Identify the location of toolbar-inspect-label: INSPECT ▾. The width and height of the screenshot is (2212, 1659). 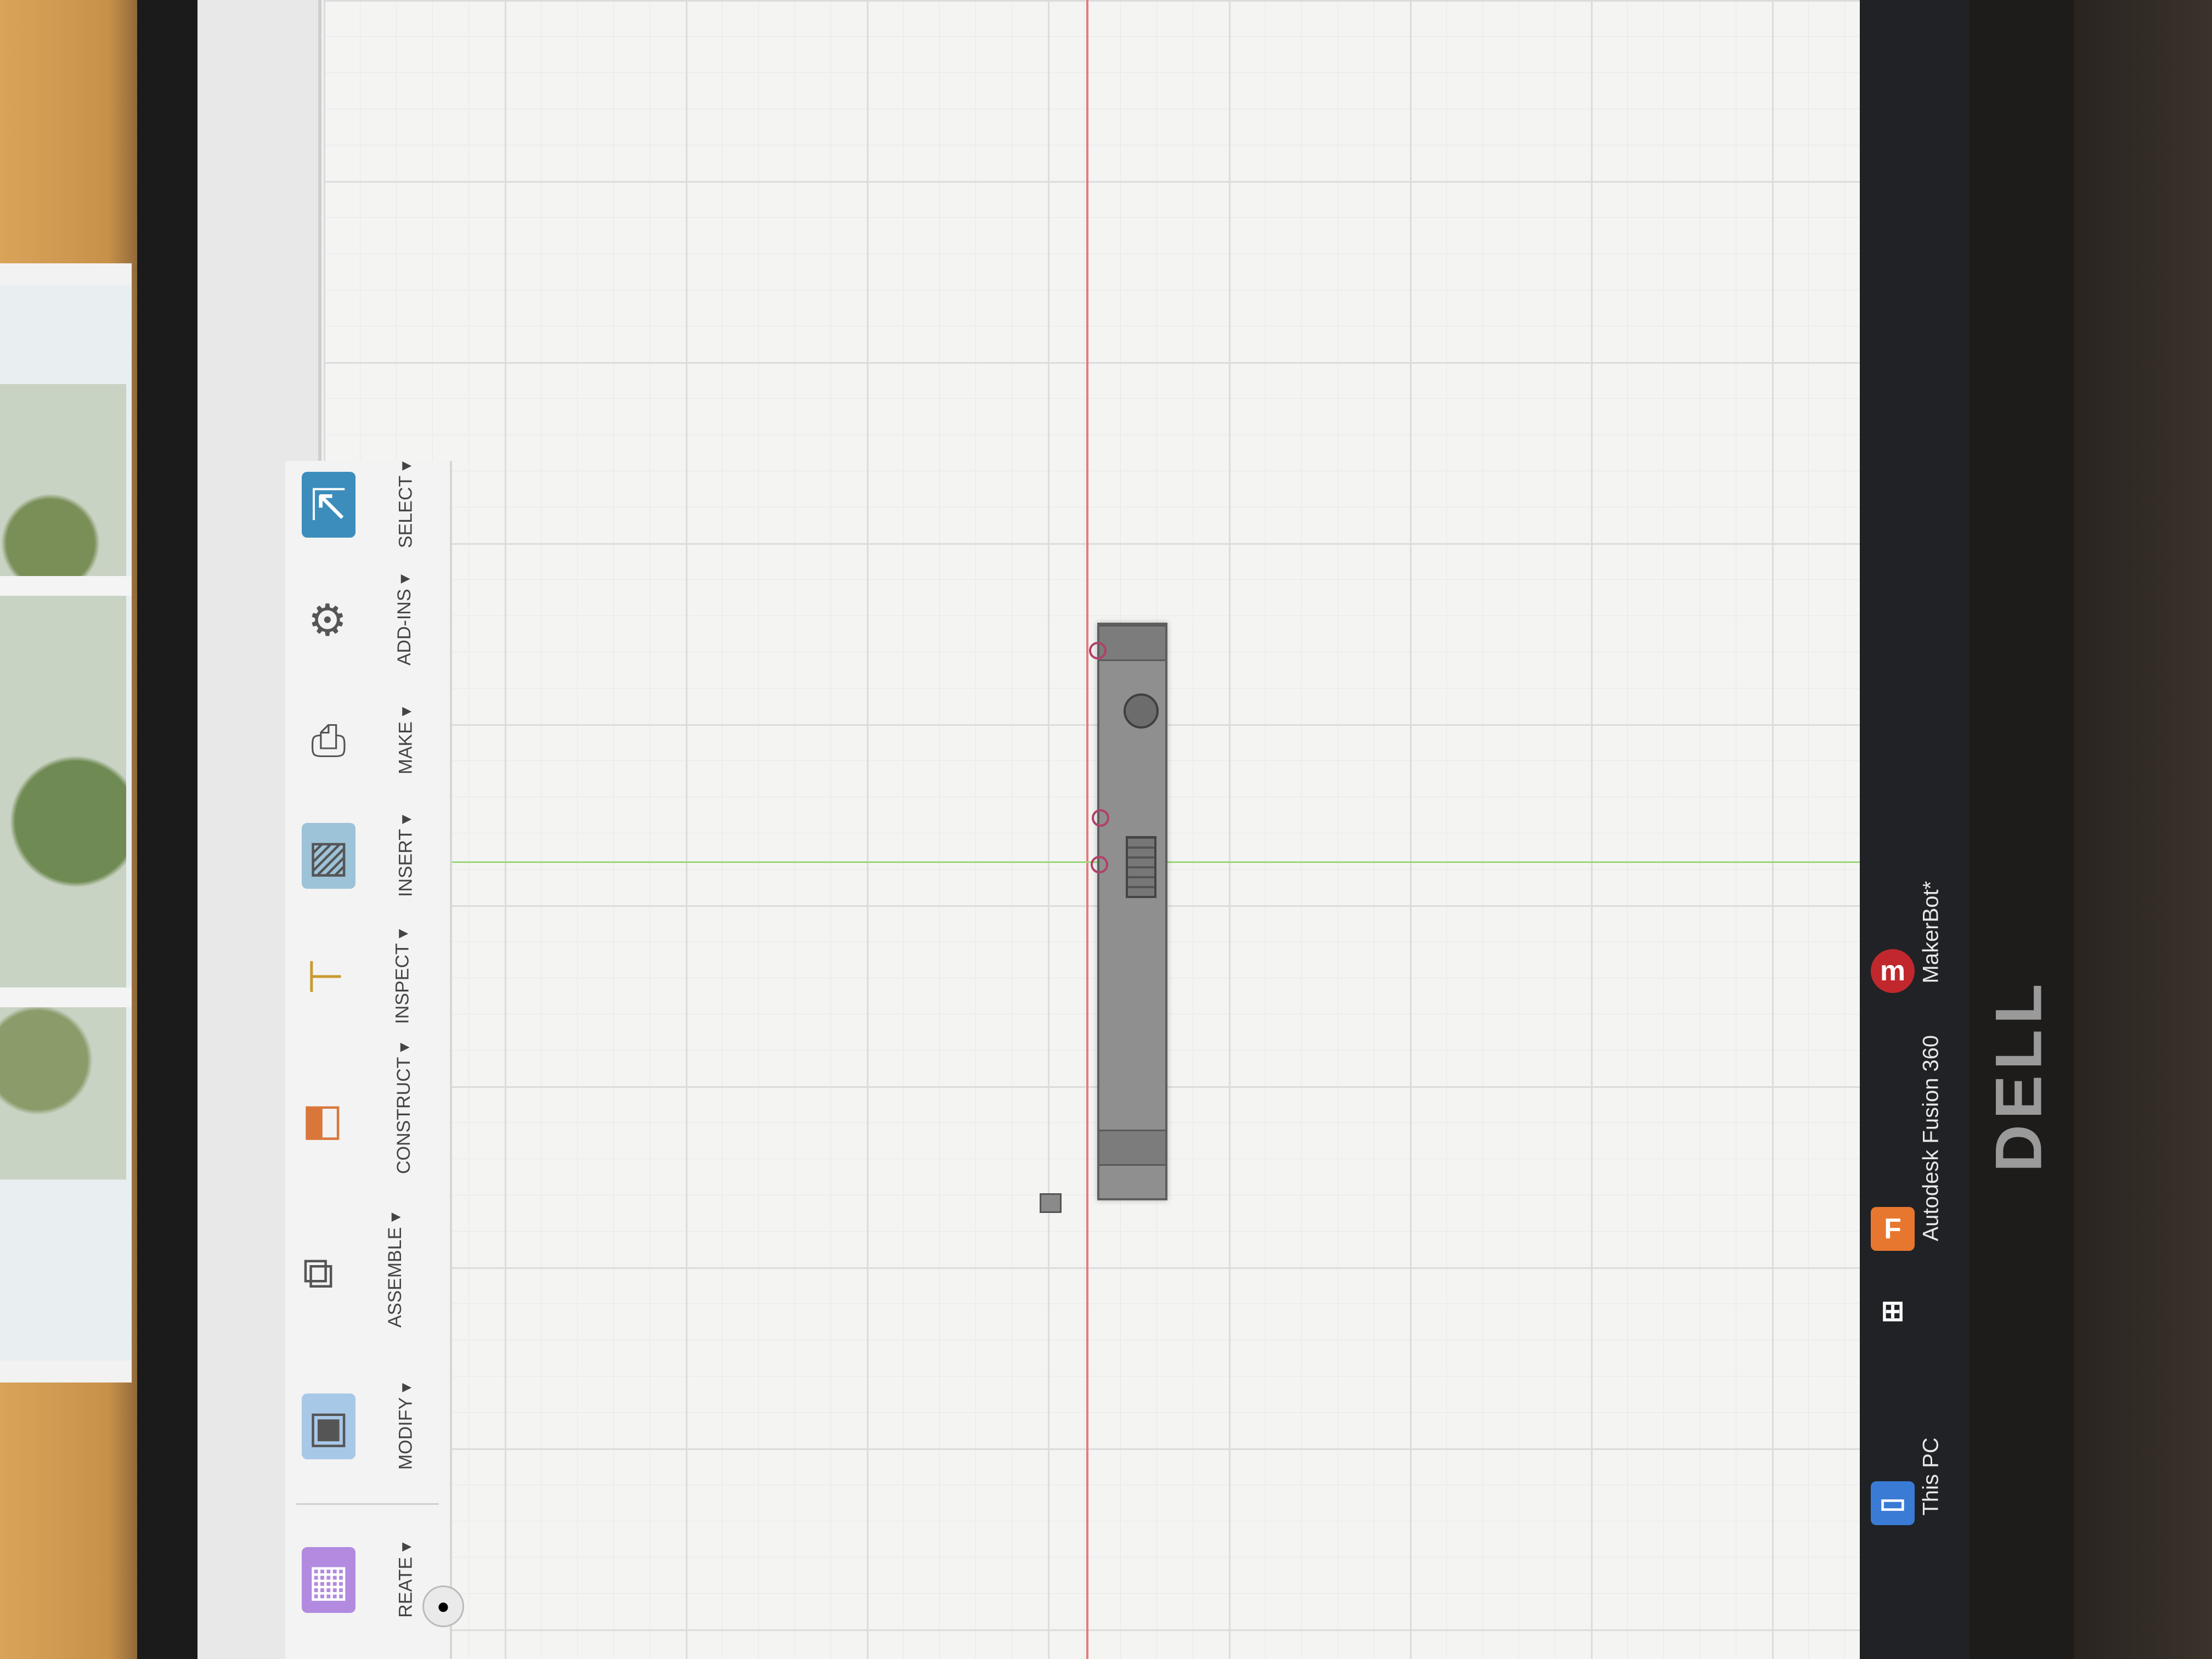
(403, 976).